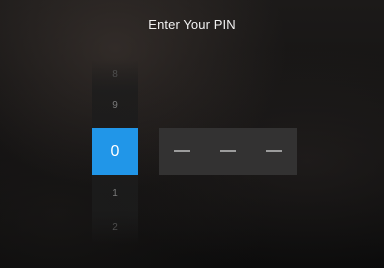 The image size is (384, 268). Describe the element at coordinates (115, 227) in the screenshot. I see `picker-digit-below-2: 2` at that location.